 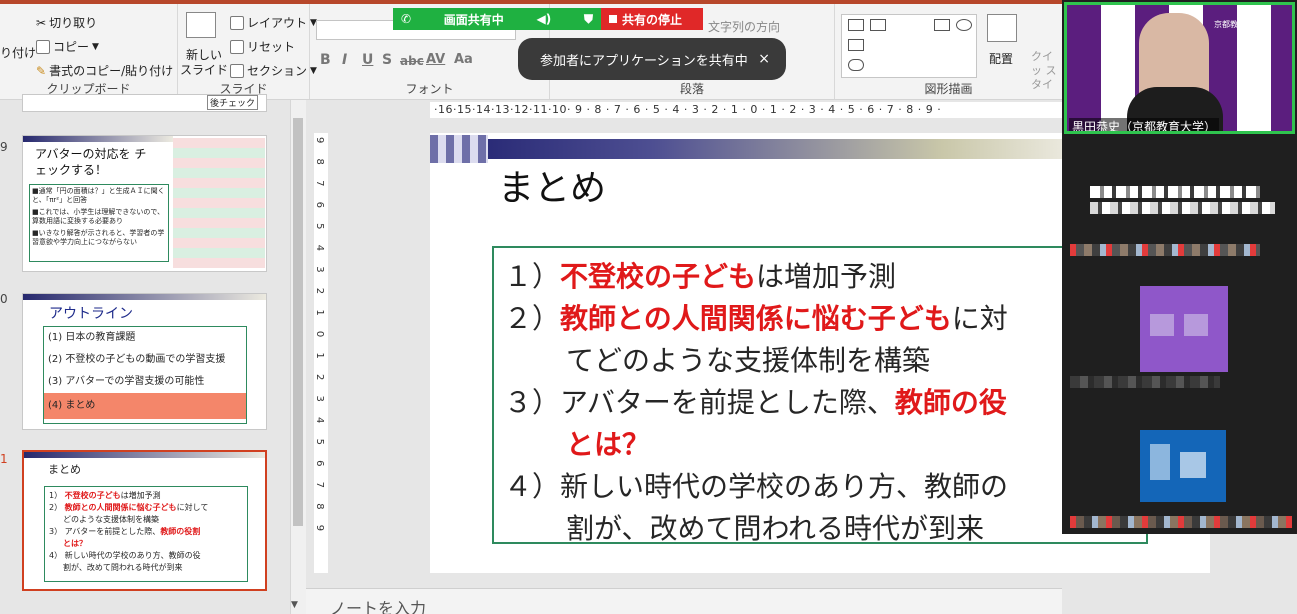 What do you see at coordinates (950, 402) in the screenshot?
I see `emphasis-text: 教師の役` at bounding box center [950, 402].